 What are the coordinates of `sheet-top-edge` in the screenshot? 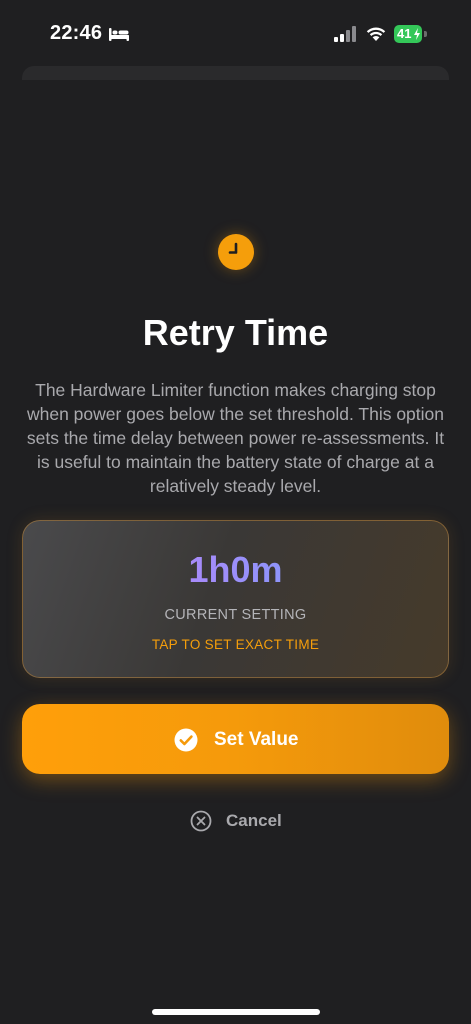 It's located at (235, 73).